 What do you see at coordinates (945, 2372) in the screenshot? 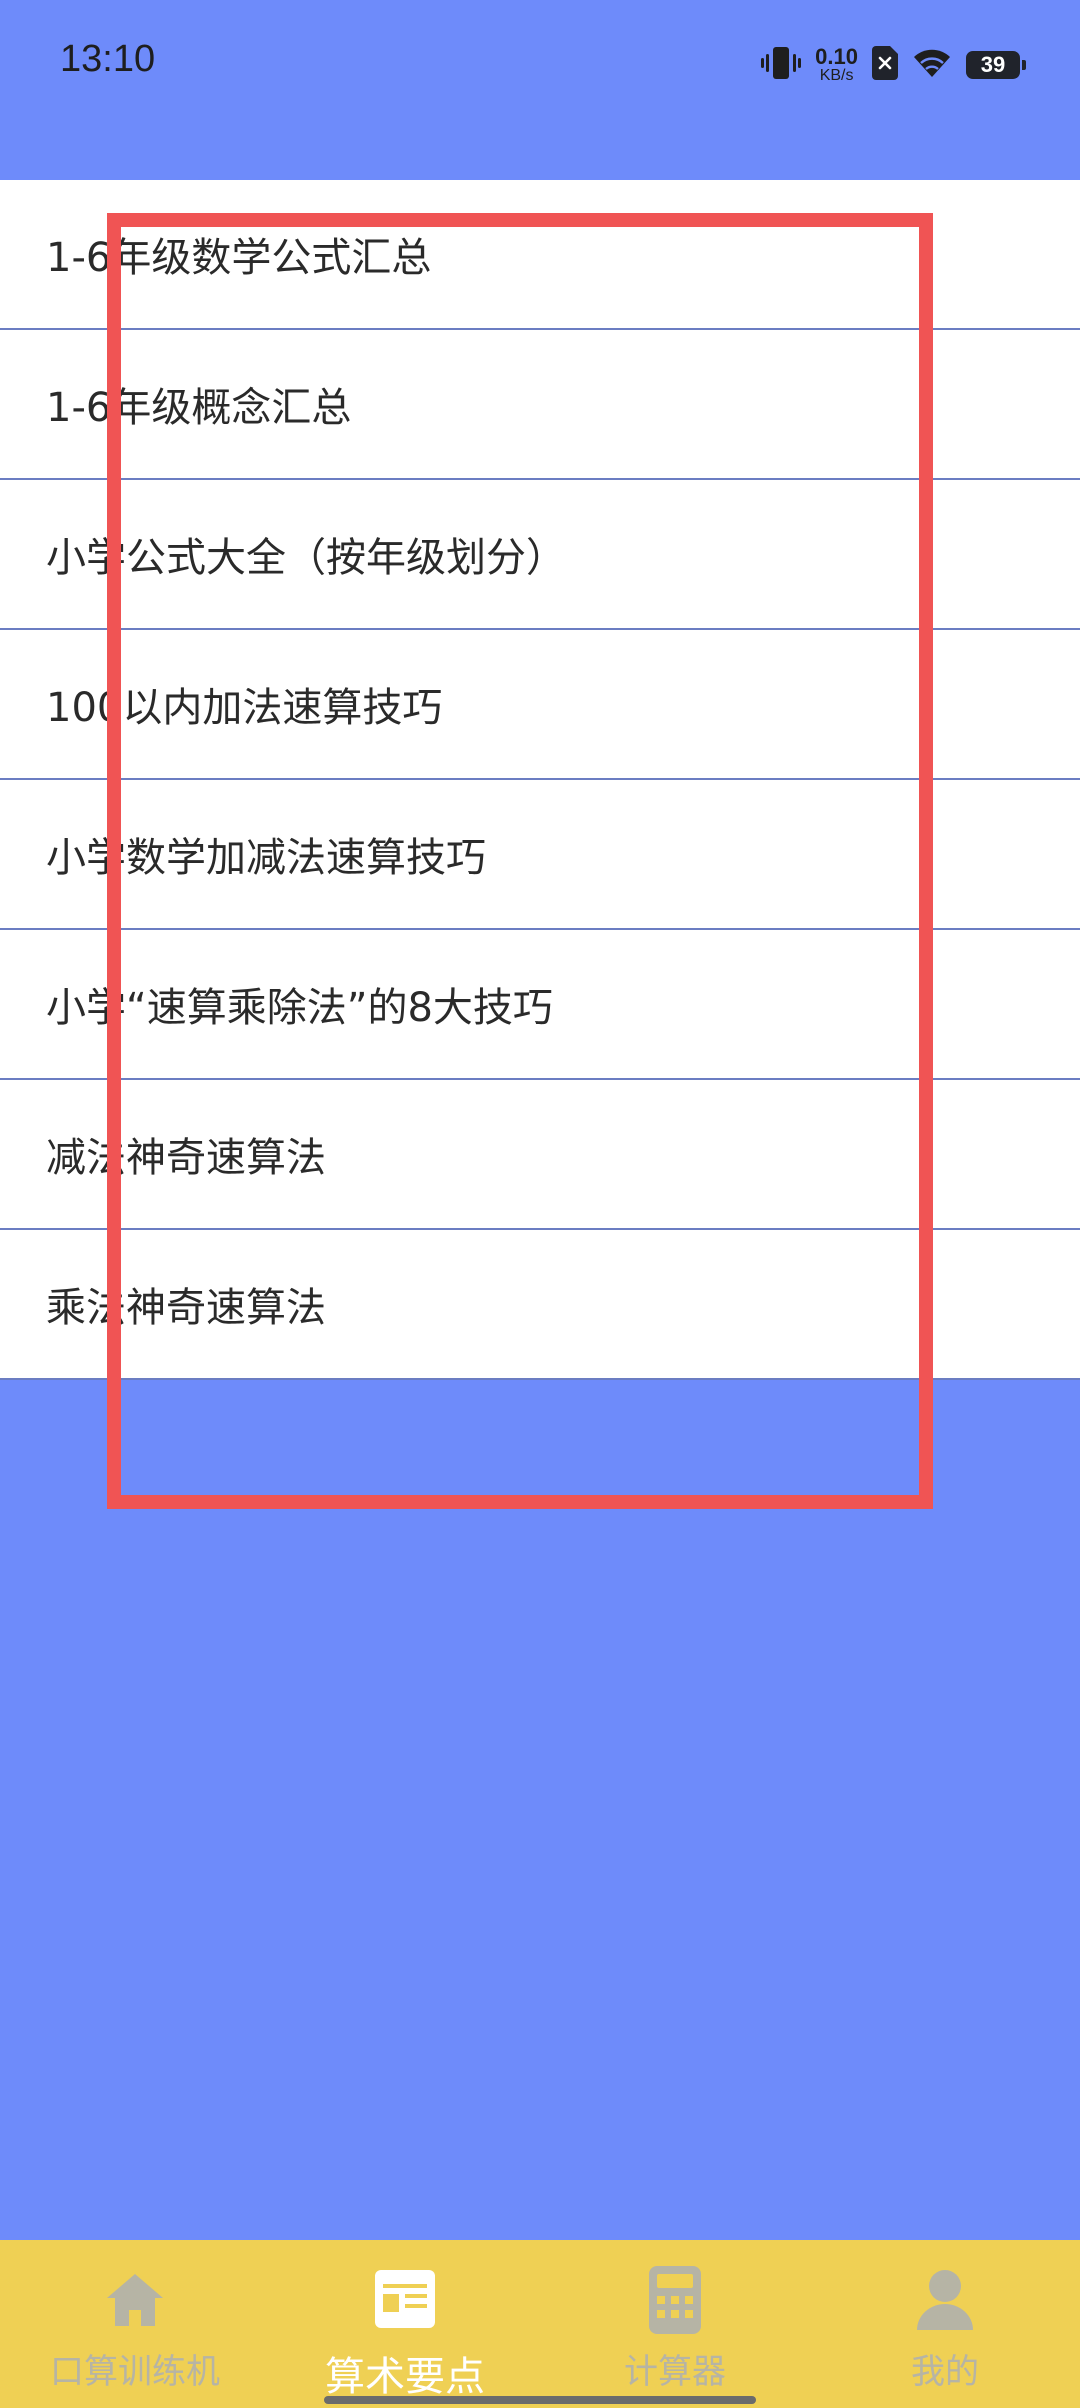
I see `nav-label: 我的` at bounding box center [945, 2372].